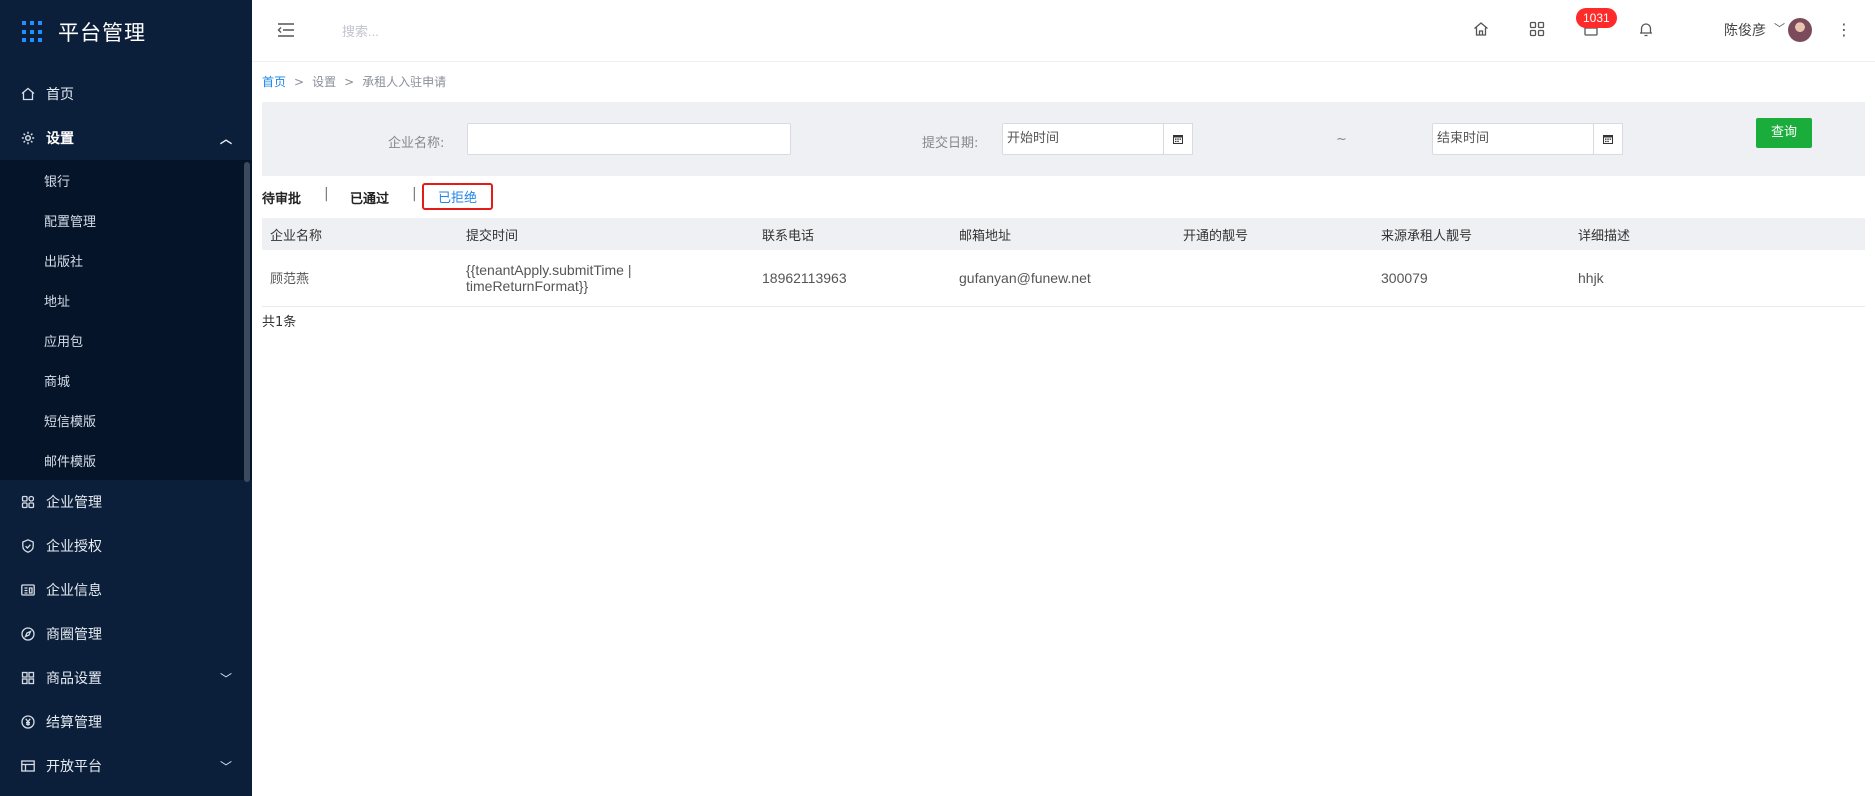 The width and height of the screenshot is (1875, 796). What do you see at coordinates (492, 236) in the screenshot?
I see `column-header-submit-time: 提交时间` at bounding box center [492, 236].